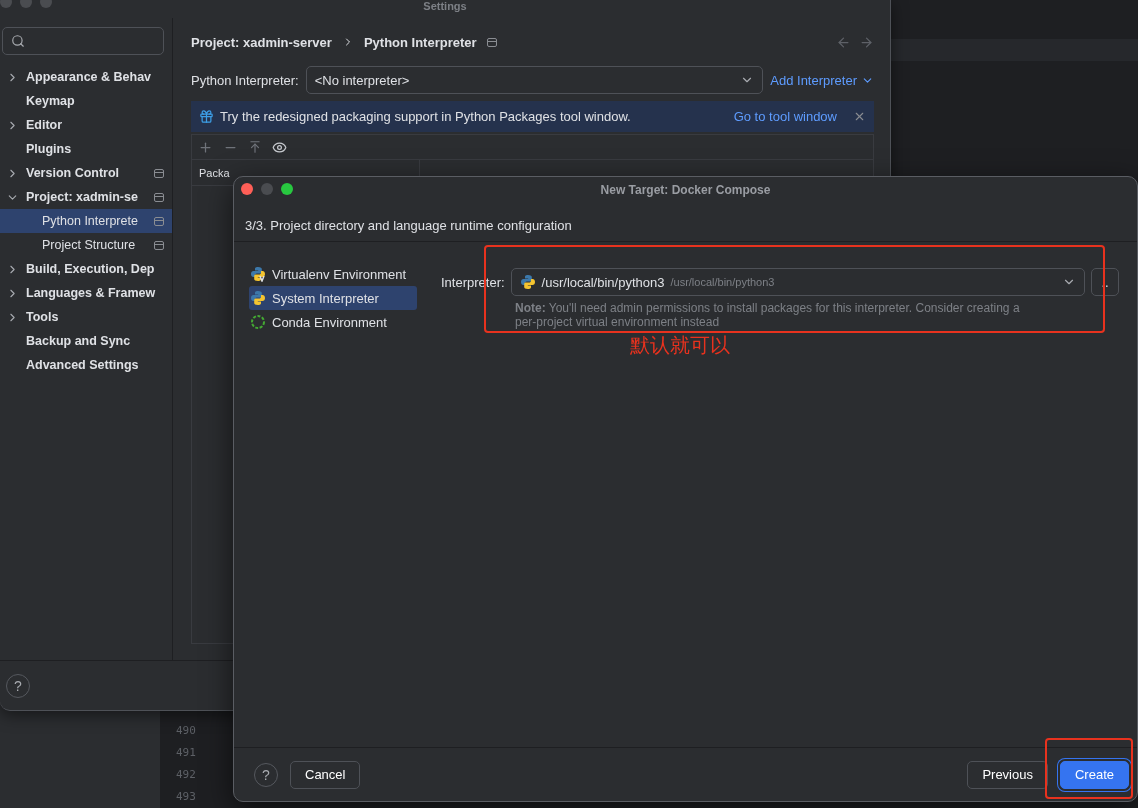 Image resolution: width=1138 pixels, height=808 pixels. Describe the element at coordinates (822, 80) in the screenshot. I see `add-interpreter-link: Add Interpreter` at that location.